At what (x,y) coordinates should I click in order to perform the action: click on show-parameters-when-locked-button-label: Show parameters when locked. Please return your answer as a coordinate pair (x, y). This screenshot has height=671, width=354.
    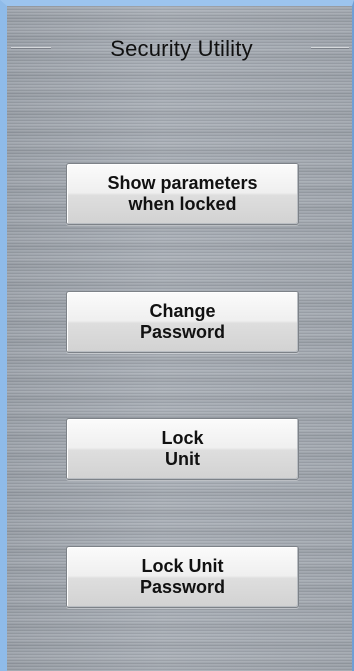
    Looking at the image, I should click on (182, 193).